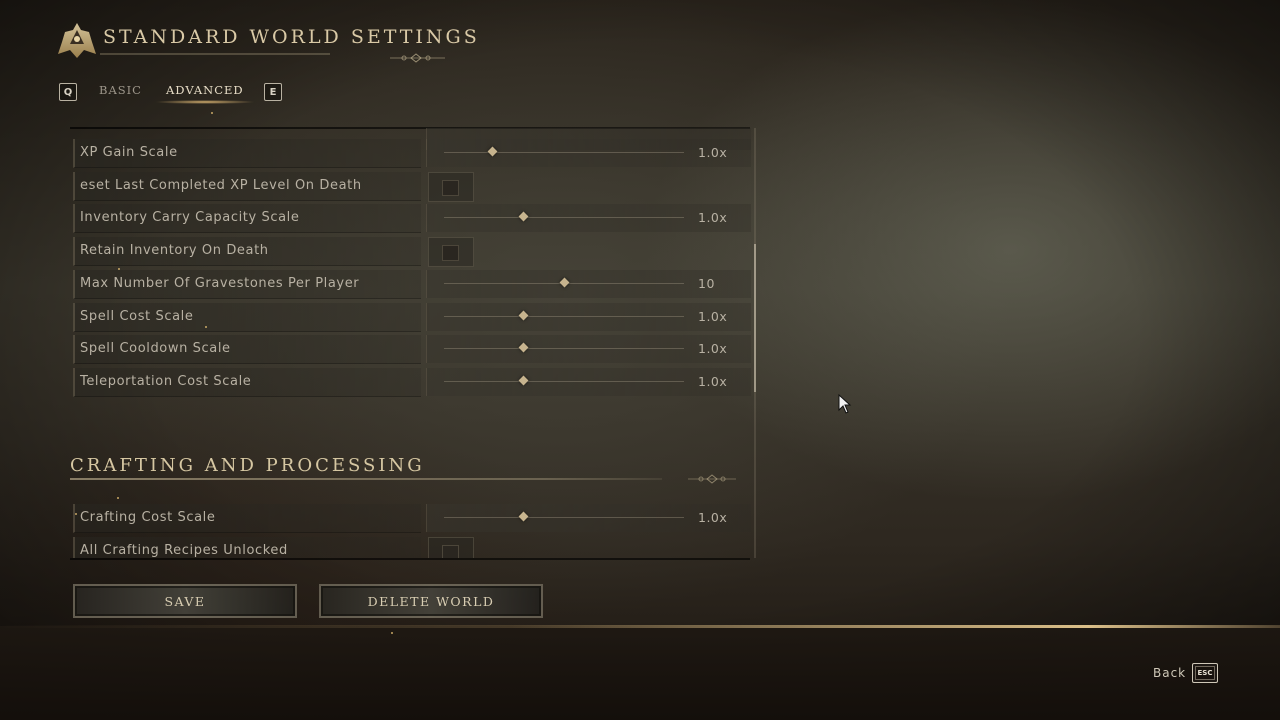 The width and height of the screenshot is (1280, 720). Describe the element at coordinates (291, 37) in the screenshot. I see `page-title: STANDARD WORLD SETTINGS` at that location.